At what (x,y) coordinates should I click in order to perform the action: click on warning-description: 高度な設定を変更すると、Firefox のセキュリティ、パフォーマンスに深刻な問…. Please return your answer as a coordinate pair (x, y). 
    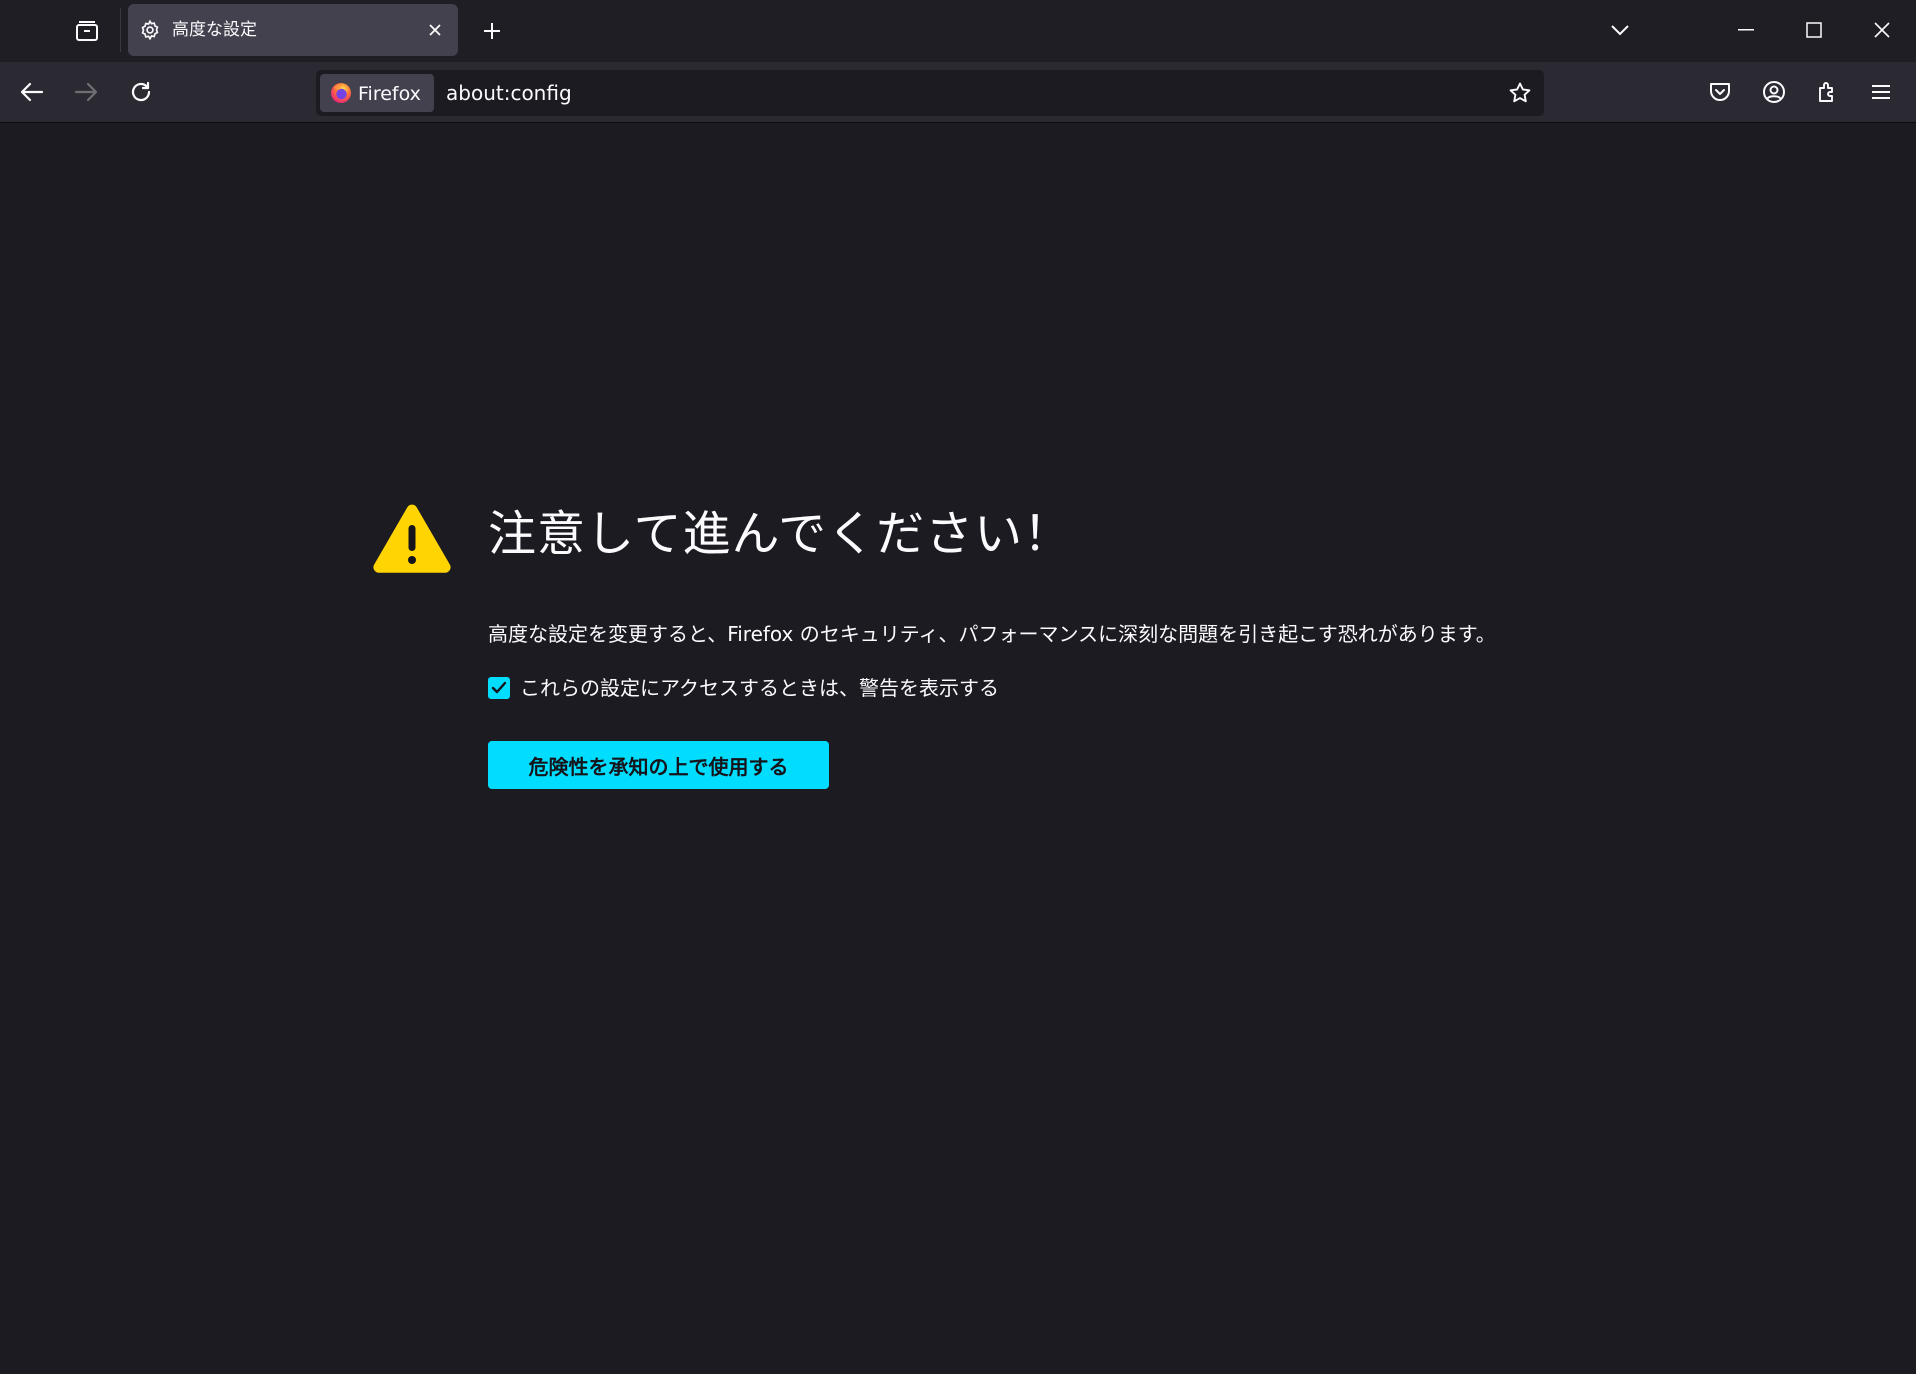
    Looking at the image, I should click on (992, 634).